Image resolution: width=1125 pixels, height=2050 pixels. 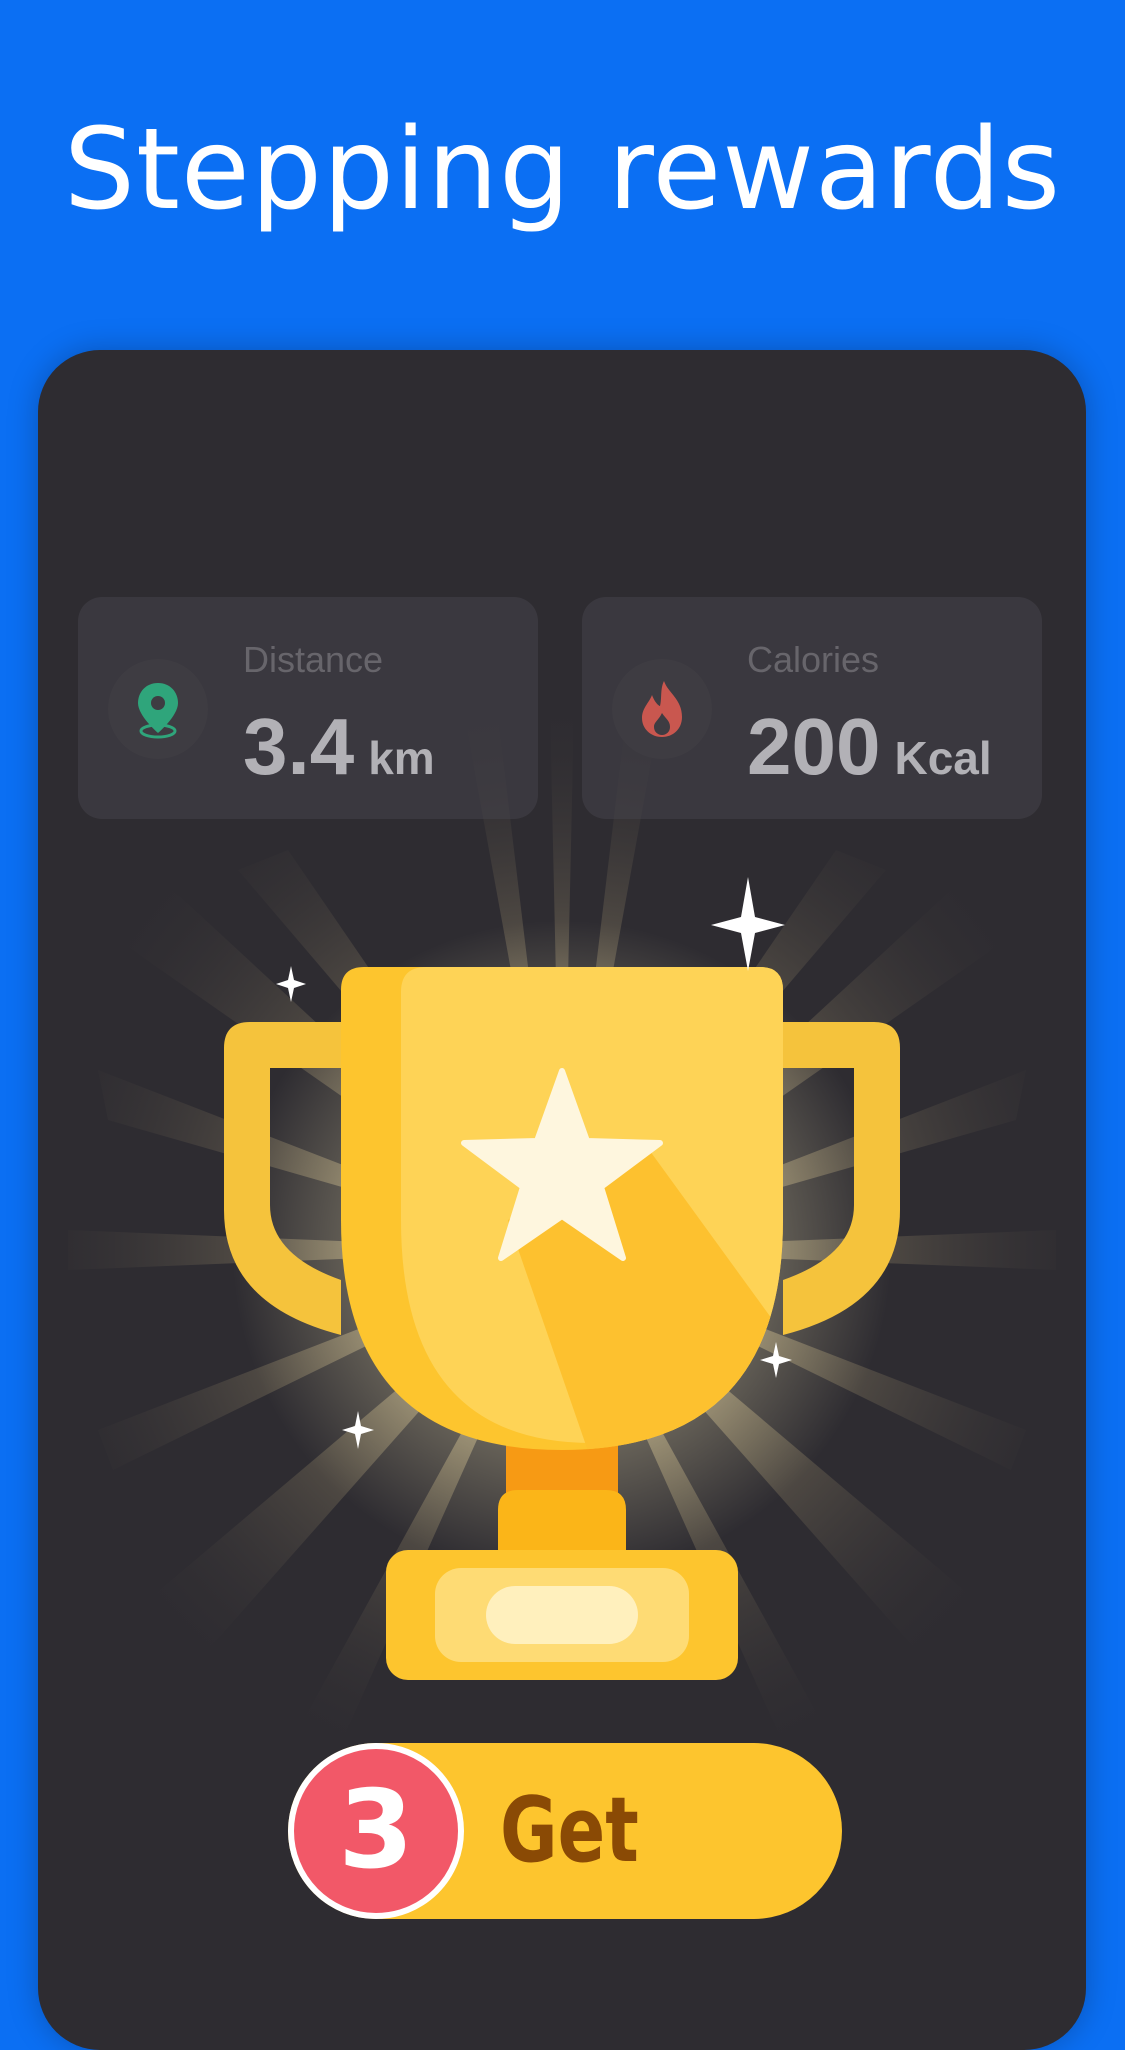 I want to click on trophy-right-handle, so click(x=841, y=1178).